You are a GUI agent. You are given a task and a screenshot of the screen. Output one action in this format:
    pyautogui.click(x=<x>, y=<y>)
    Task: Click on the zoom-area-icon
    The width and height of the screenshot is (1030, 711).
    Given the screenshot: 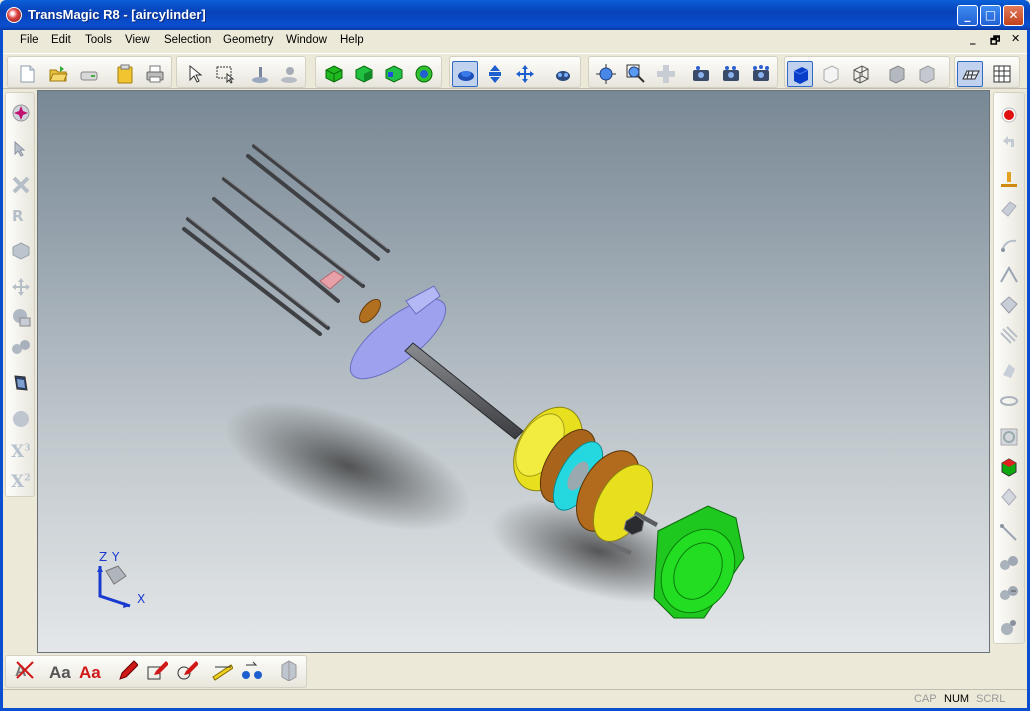 What is the action you would take?
    pyautogui.click(x=636, y=74)
    